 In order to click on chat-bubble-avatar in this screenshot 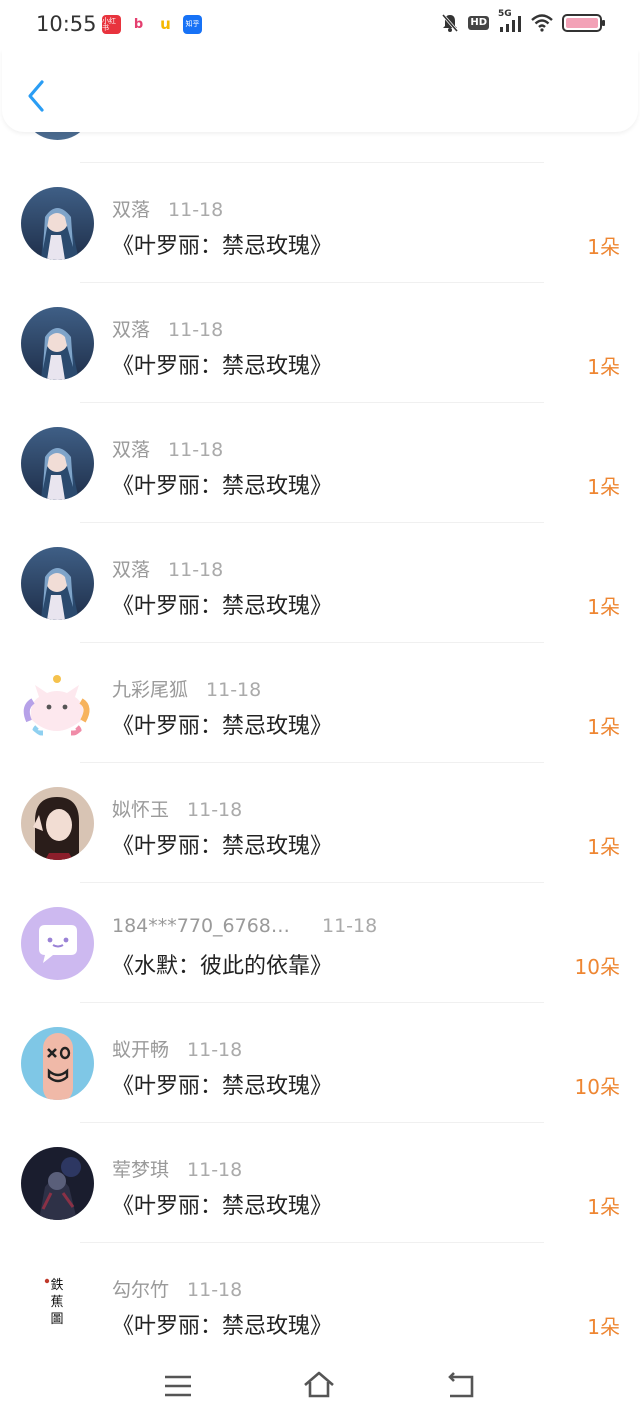, I will do `click(57, 943)`.